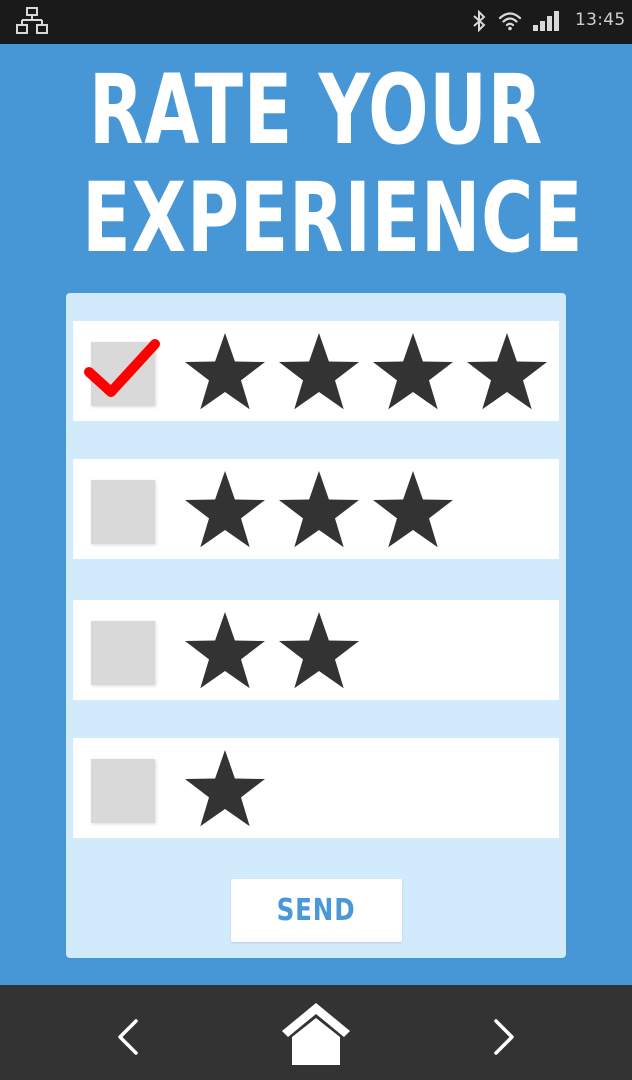 Image resolution: width=632 pixels, height=1080 pixels. I want to click on signal-icon, so click(546, 21).